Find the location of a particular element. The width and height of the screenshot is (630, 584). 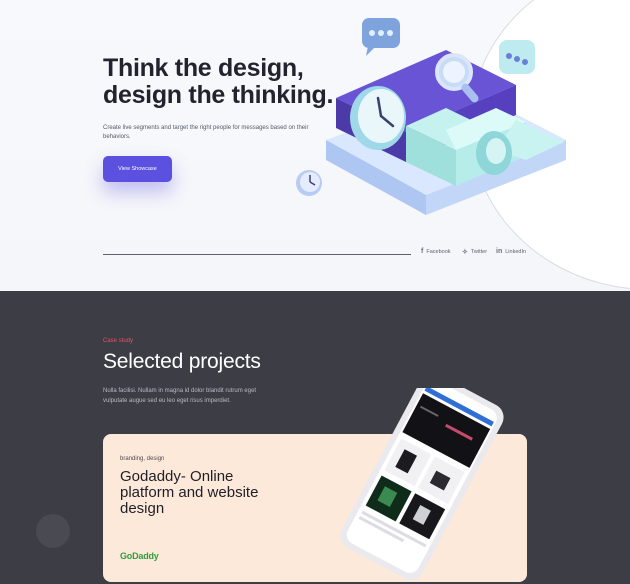

linkedin-icon: in is located at coordinates (499, 251).